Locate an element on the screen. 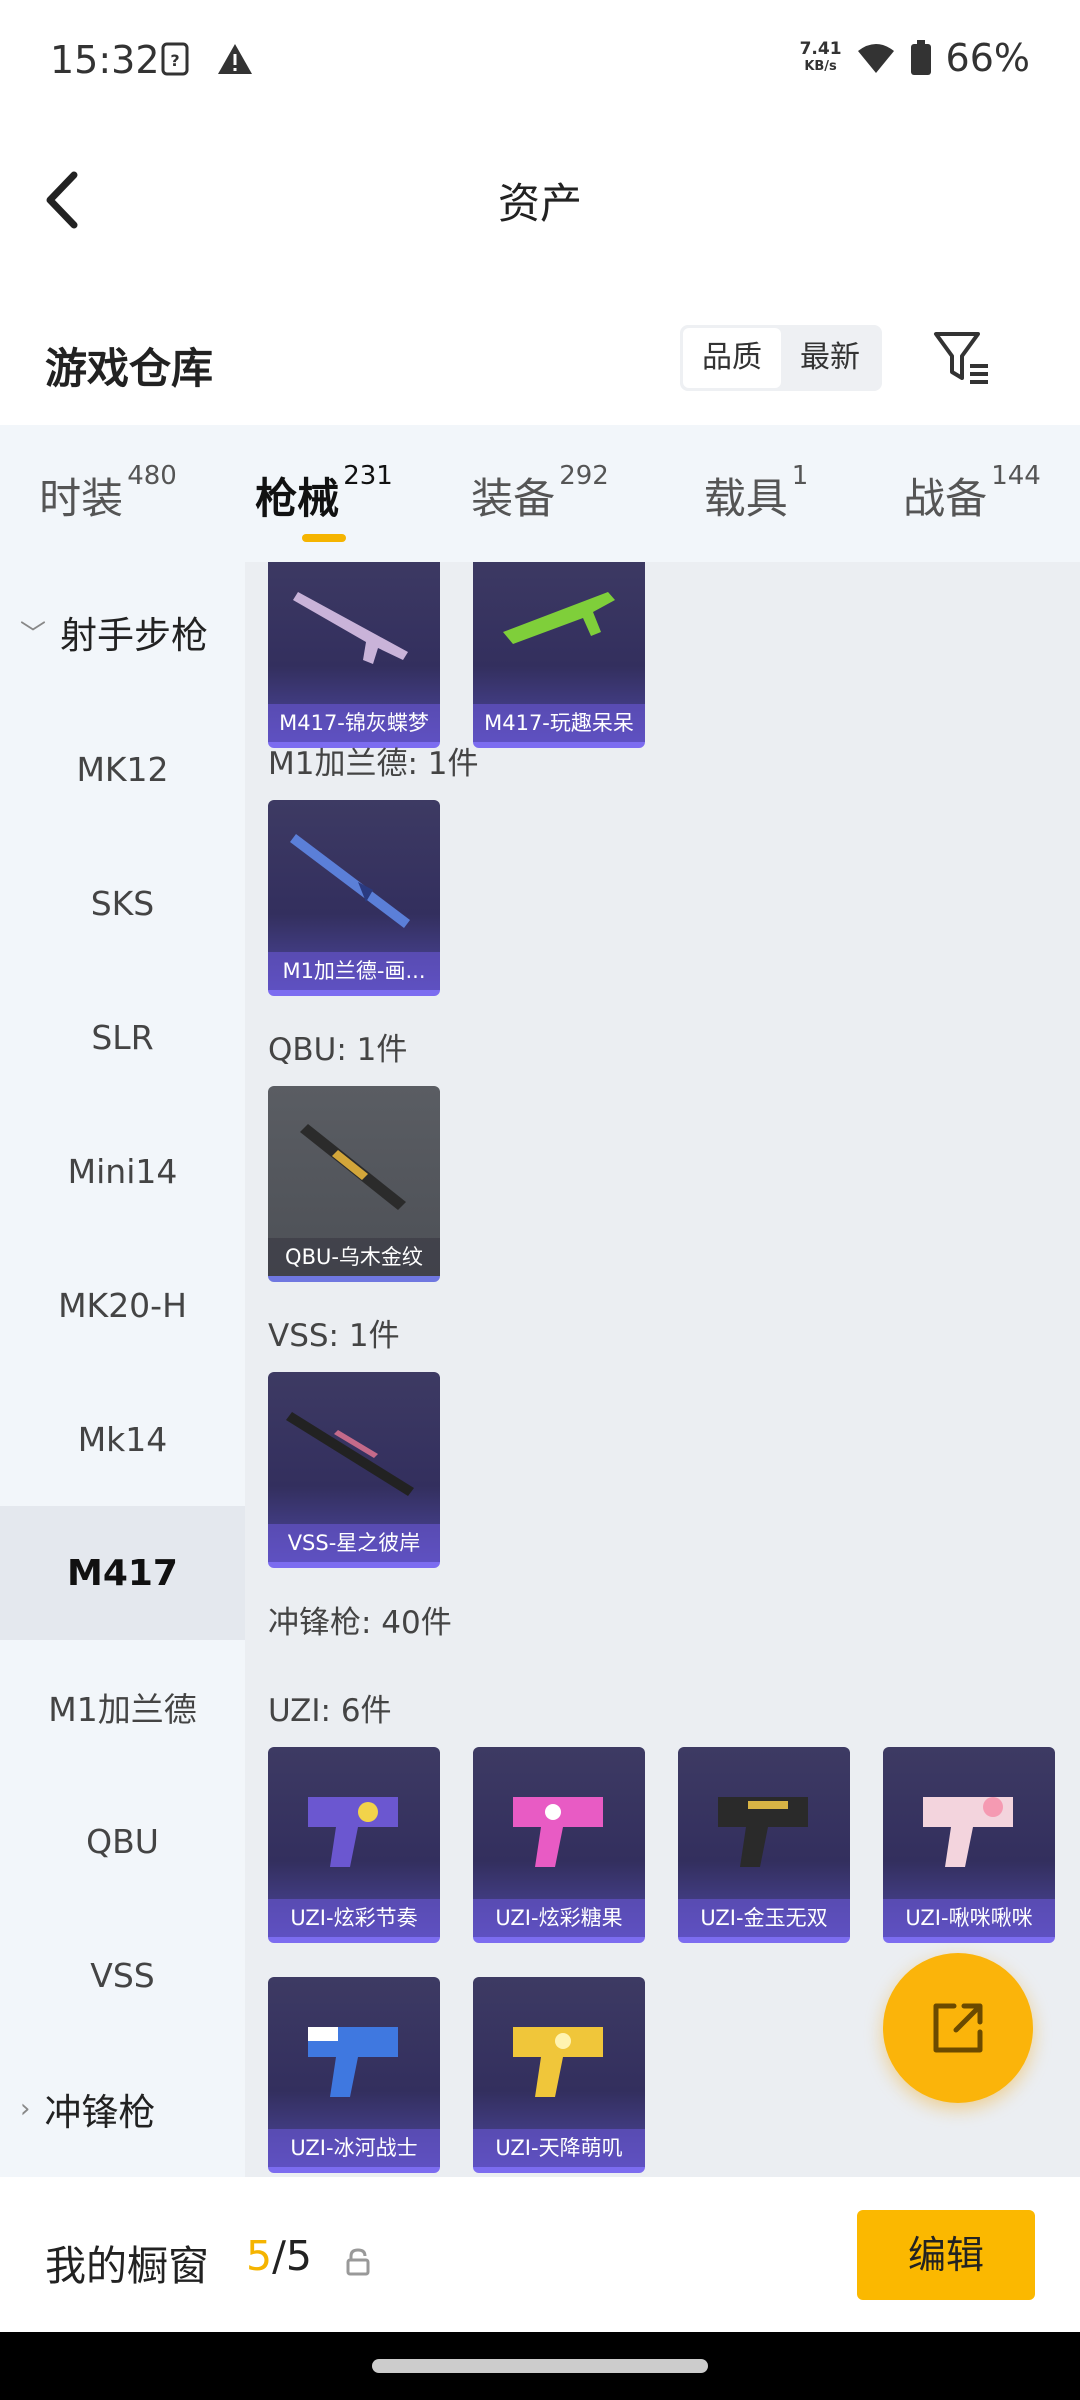  sidebar-group-label: 射手步枪 is located at coordinates (134, 635).